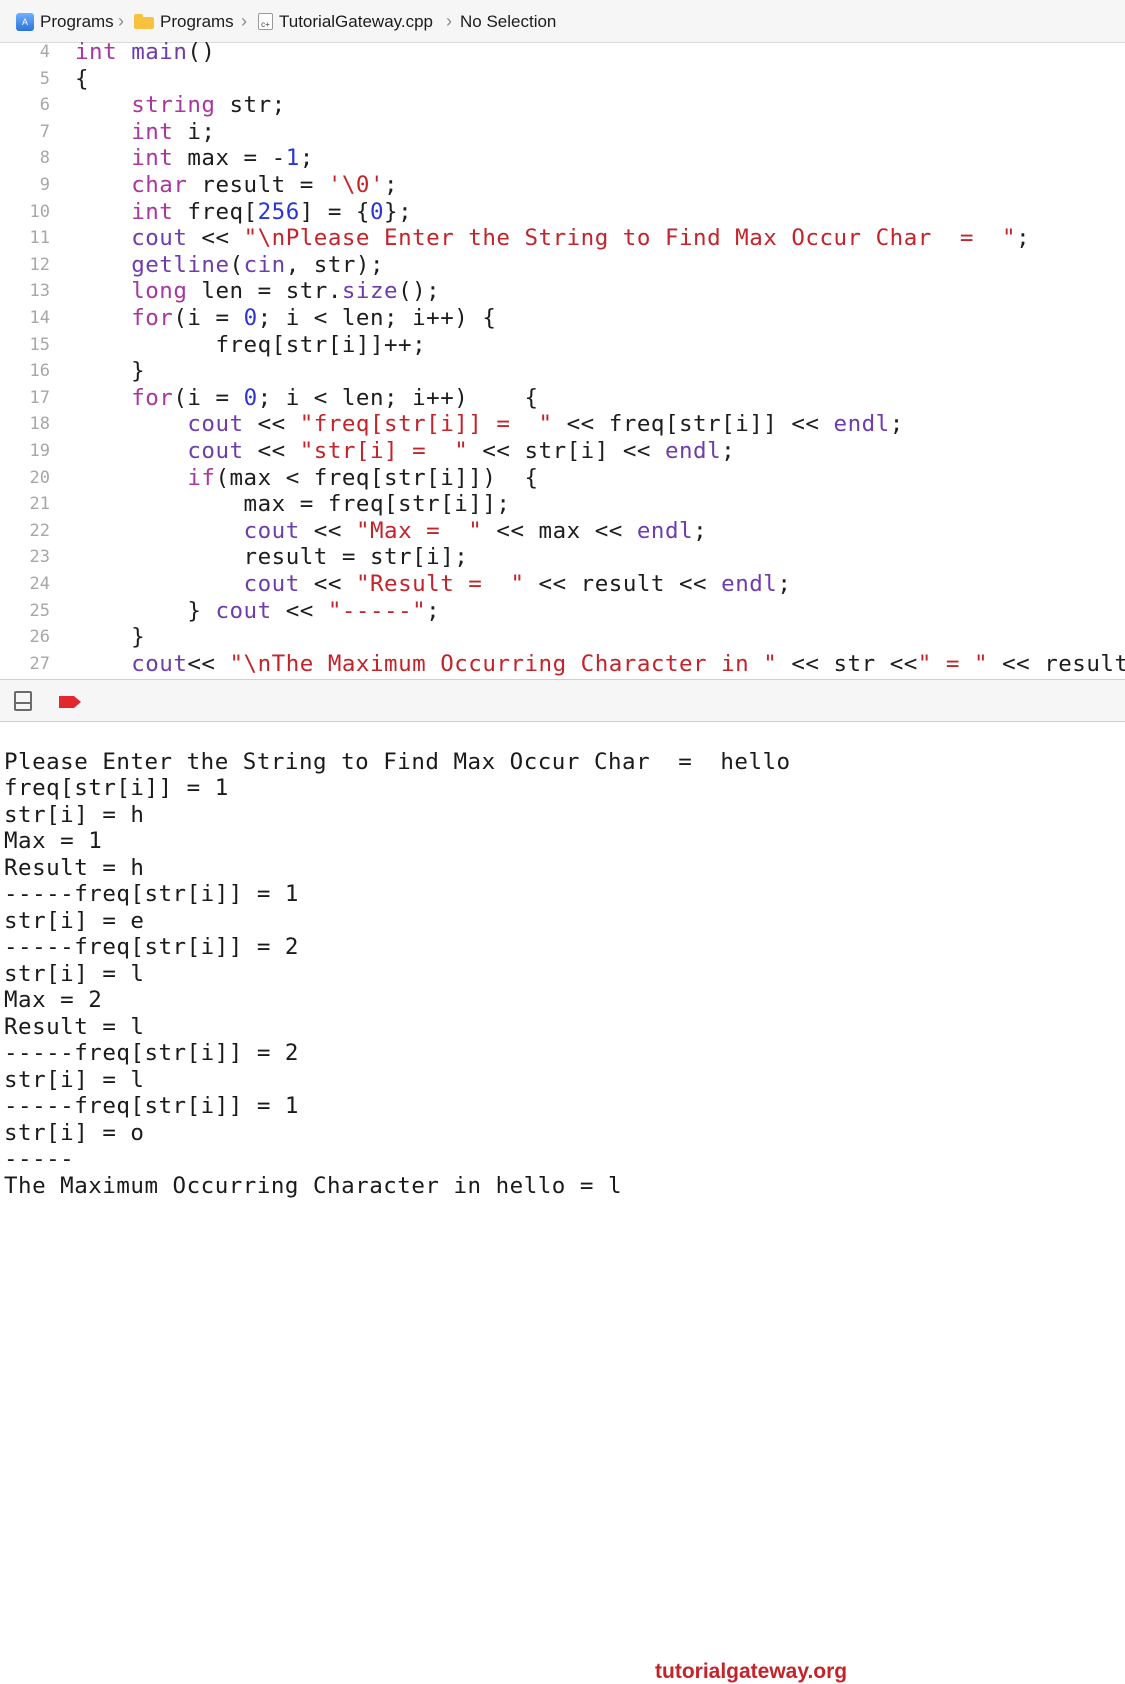  What do you see at coordinates (229, 158) in the screenshot?
I see `code-token: max = -` at bounding box center [229, 158].